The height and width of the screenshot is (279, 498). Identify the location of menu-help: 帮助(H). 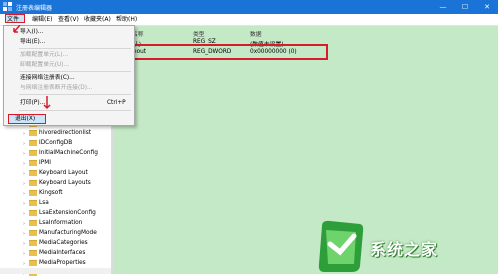
(126, 19).